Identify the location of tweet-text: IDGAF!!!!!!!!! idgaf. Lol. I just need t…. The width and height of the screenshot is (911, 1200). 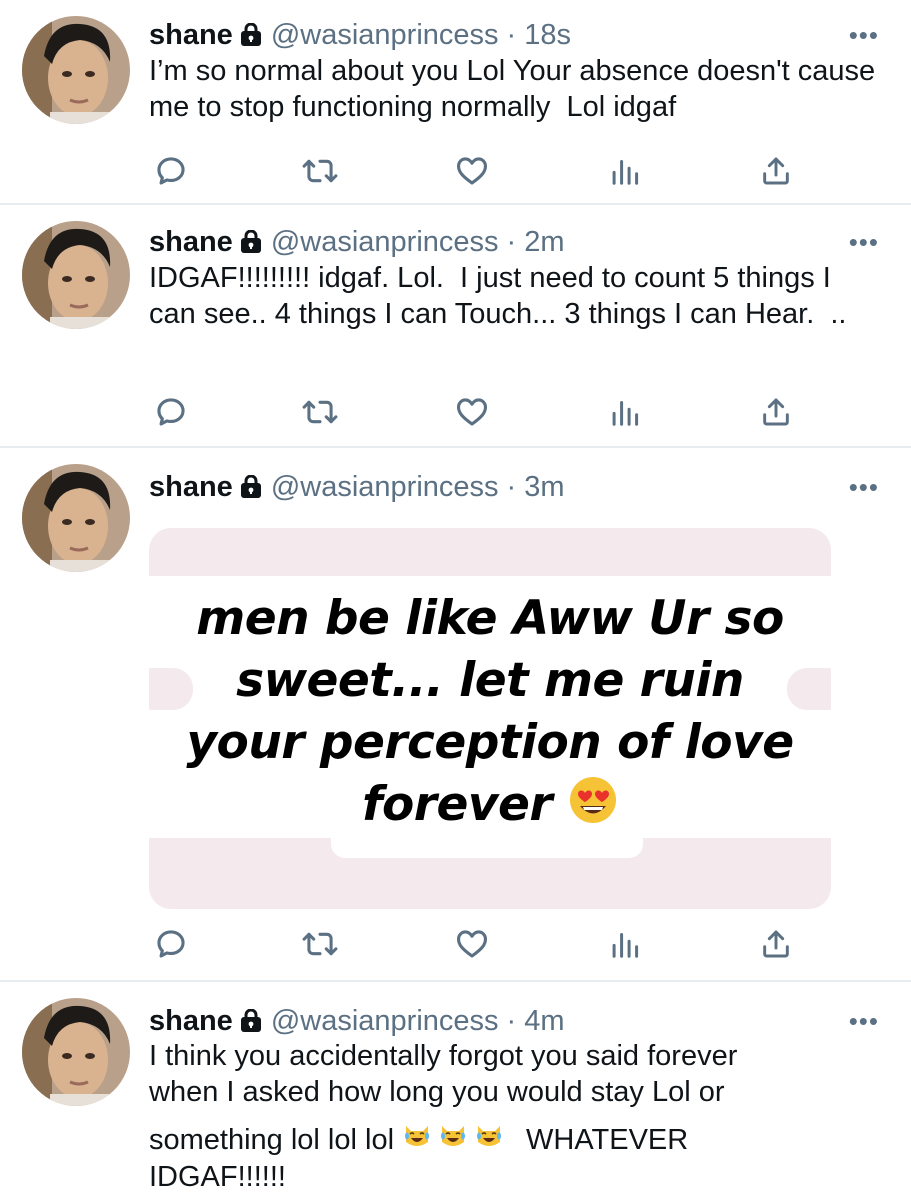
(498, 296).